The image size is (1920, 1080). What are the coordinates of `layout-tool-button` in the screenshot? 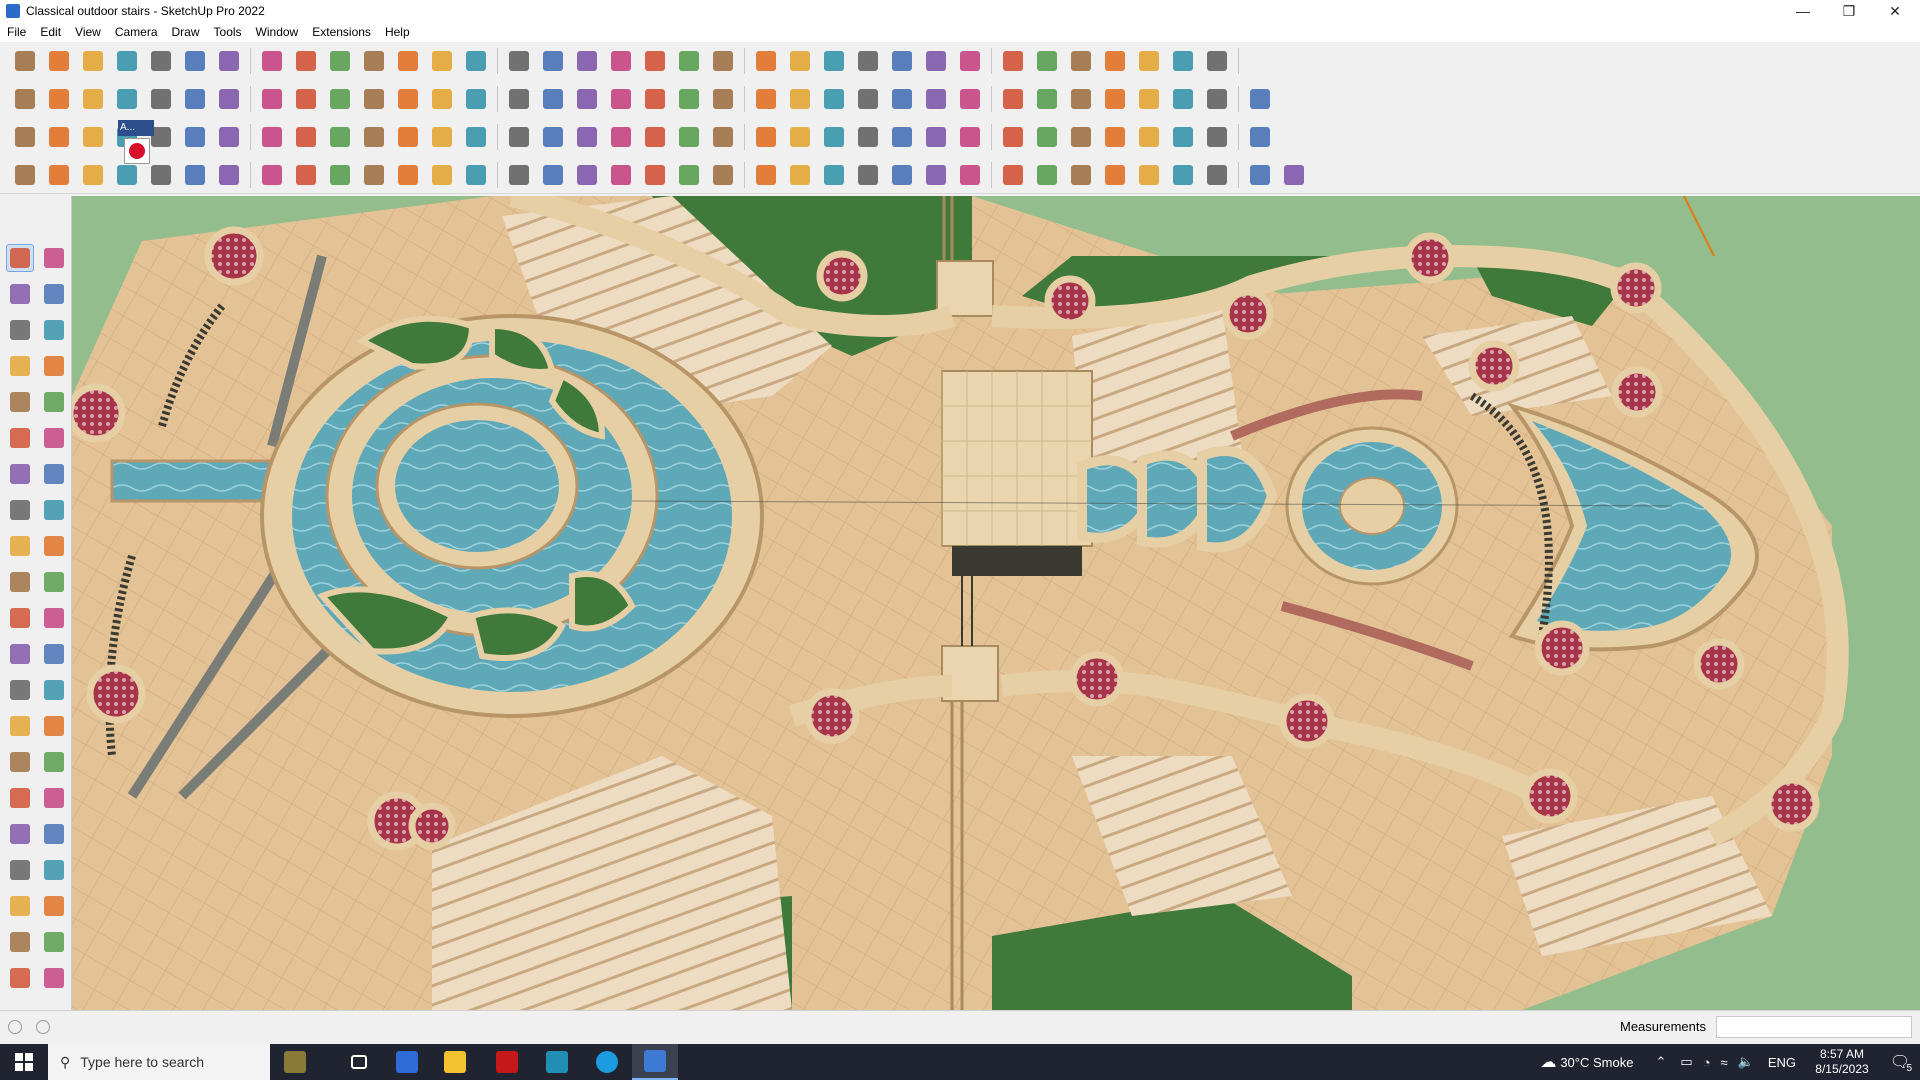 It's located at (655, 99).